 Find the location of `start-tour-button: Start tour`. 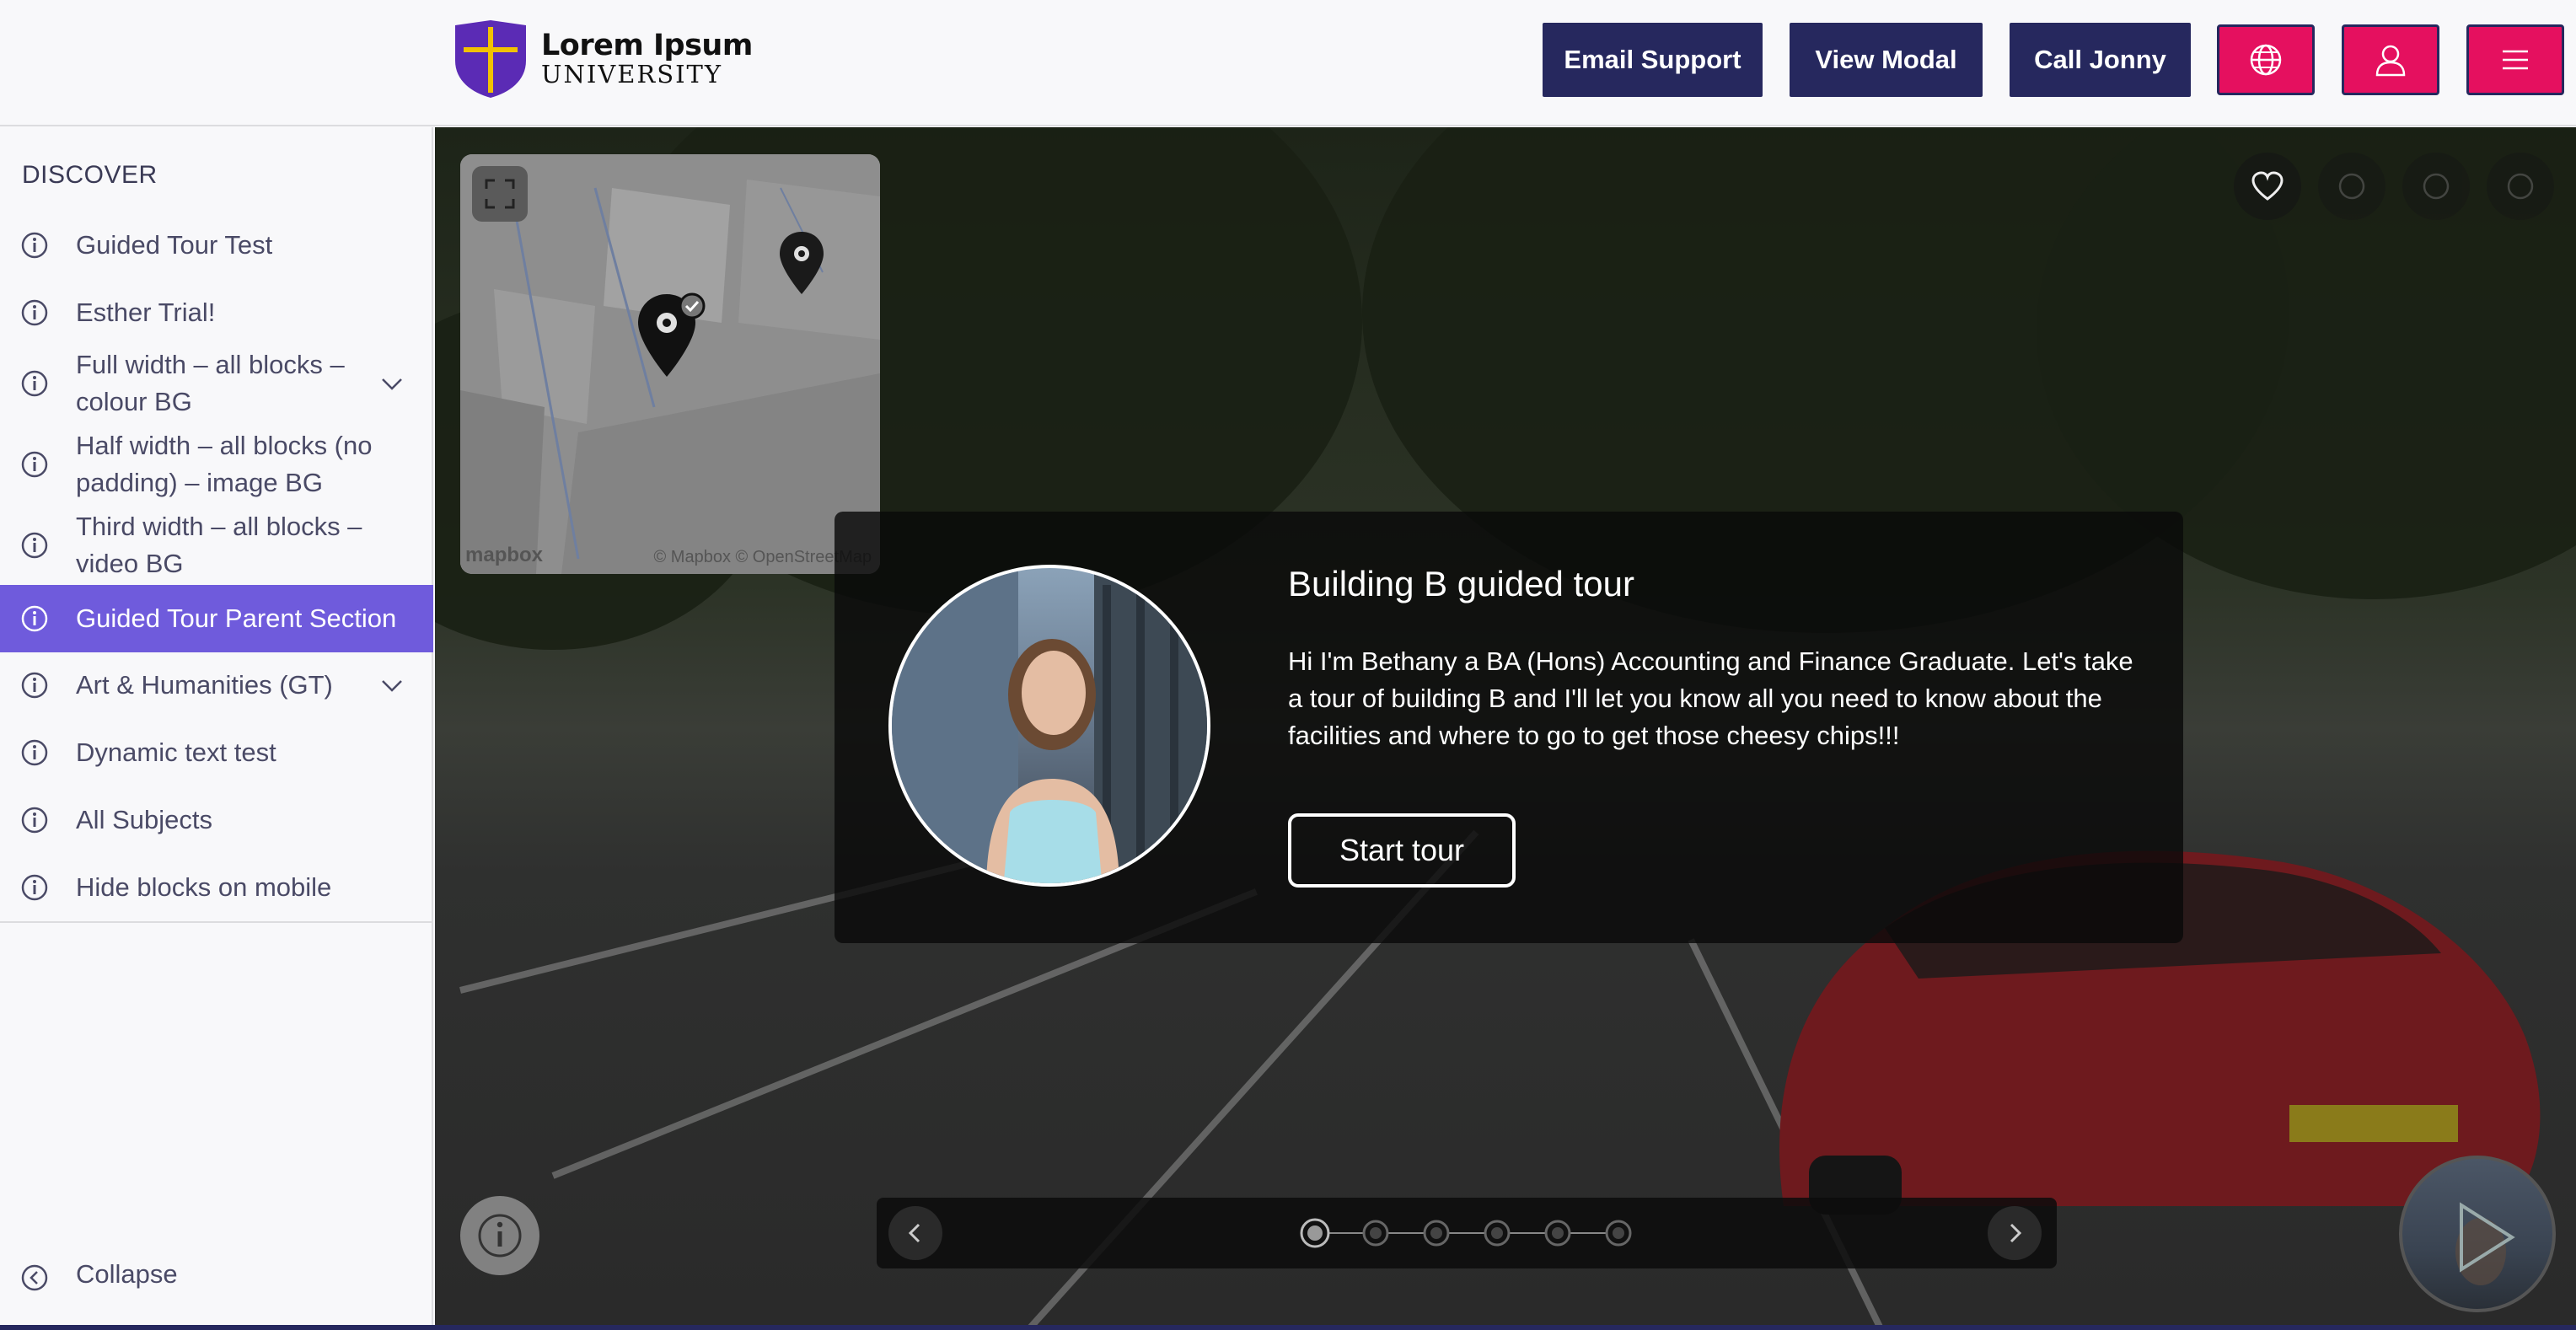

start-tour-button: Start tour is located at coordinates (1402, 850).